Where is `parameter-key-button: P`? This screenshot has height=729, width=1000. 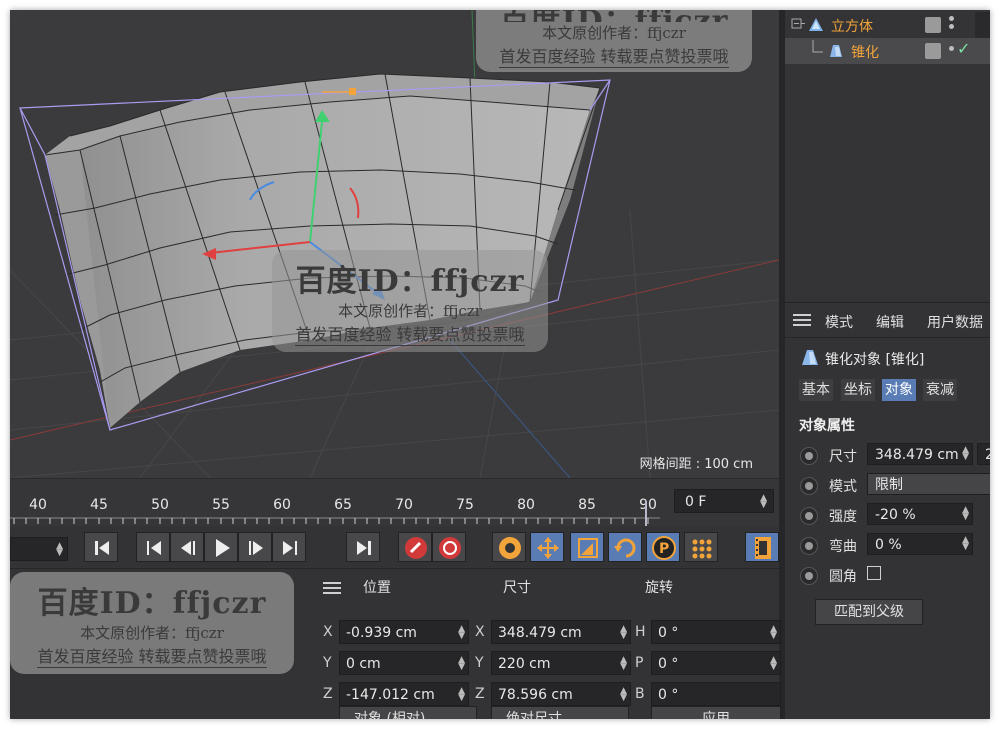
parameter-key-button: P is located at coordinates (663, 547).